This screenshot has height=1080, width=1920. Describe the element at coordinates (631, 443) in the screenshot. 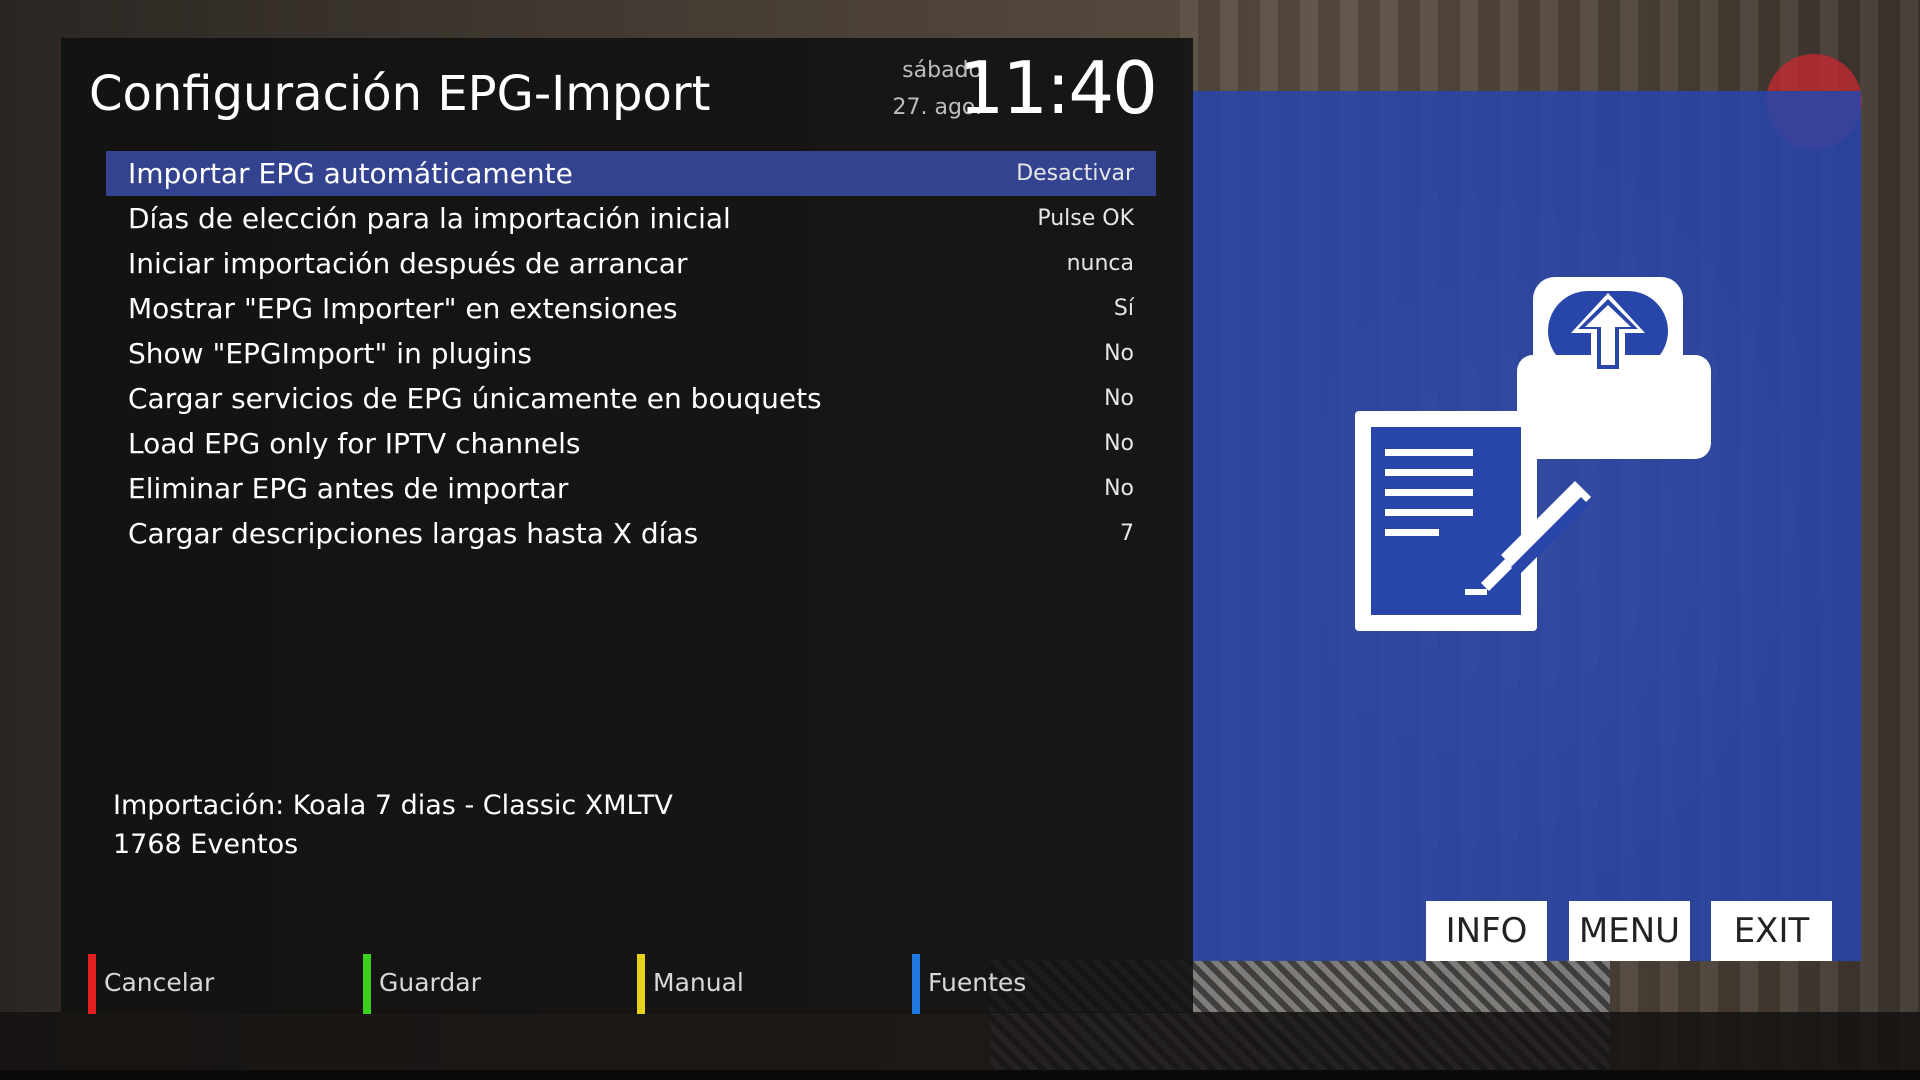

I see `setting-row-iptv-only: Load EPG only for IPTV channels No` at that location.